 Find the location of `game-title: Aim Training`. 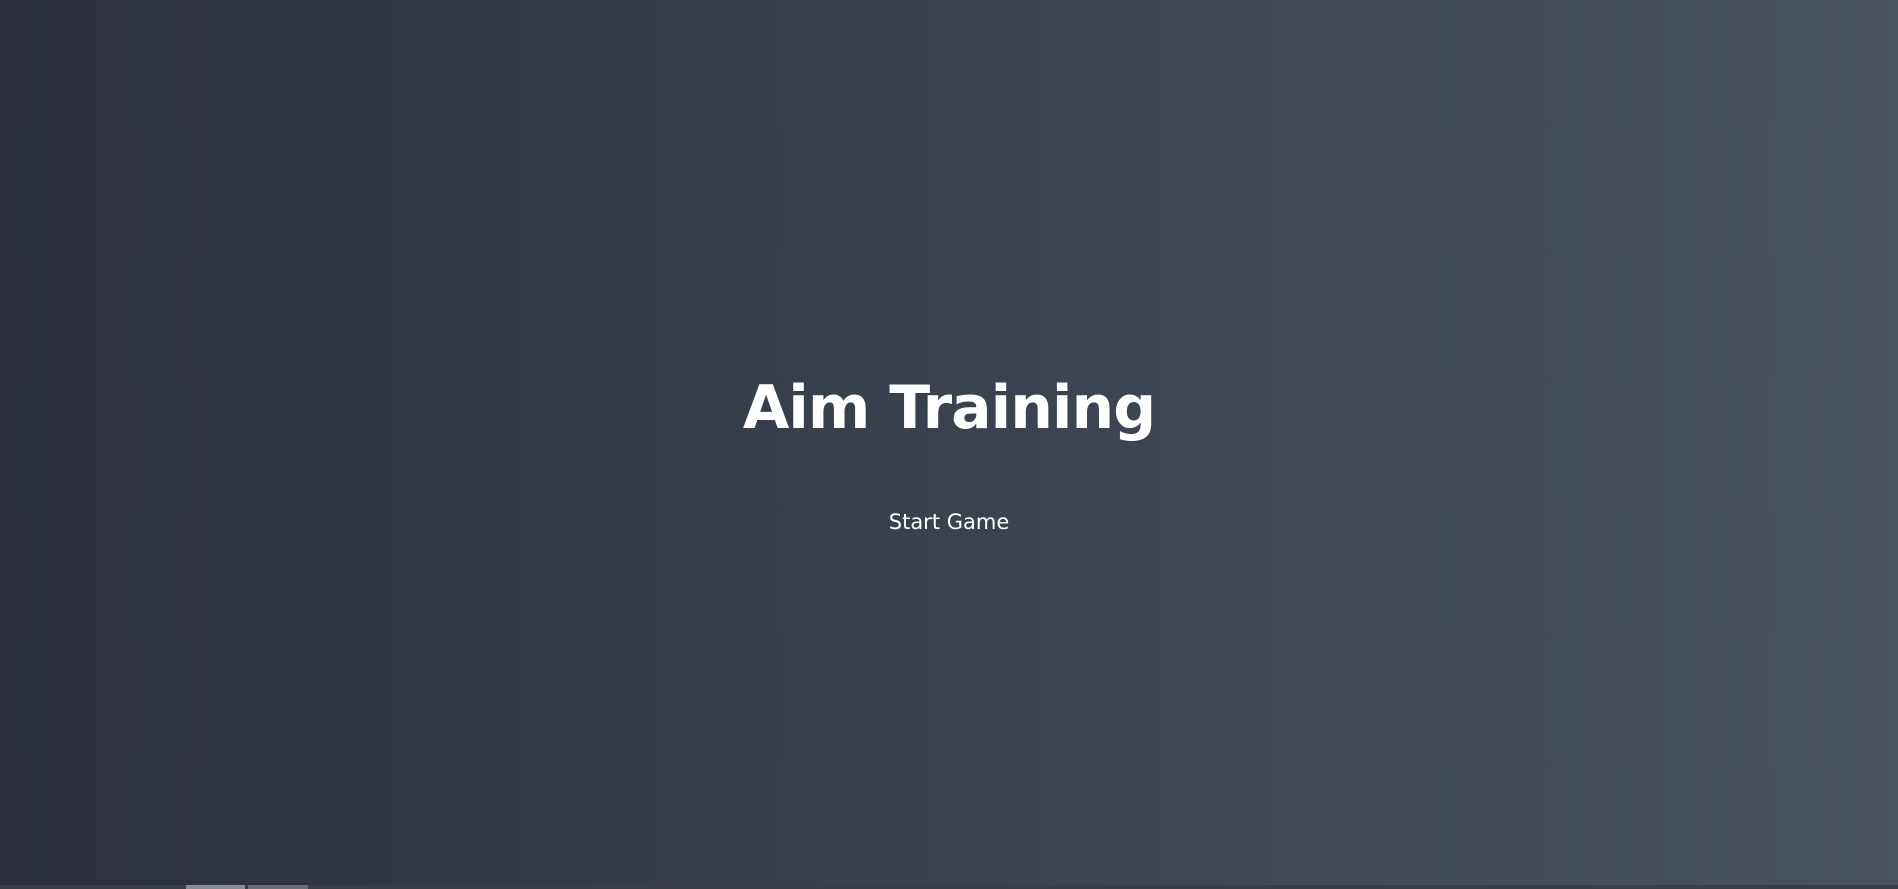

game-title: Aim Training is located at coordinates (949, 408).